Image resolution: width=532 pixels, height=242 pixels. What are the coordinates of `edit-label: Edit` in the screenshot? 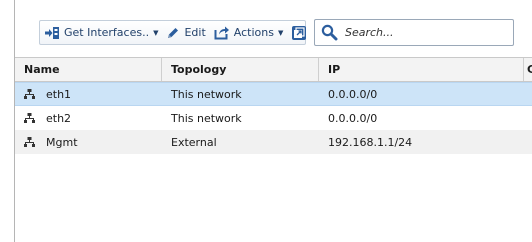 It's located at (195, 32).